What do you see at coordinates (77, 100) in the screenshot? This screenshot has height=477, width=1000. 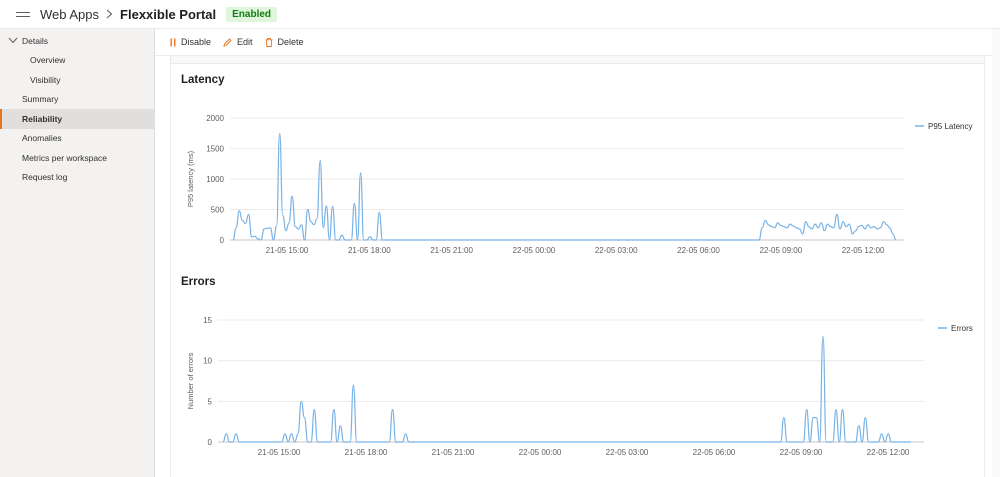 I see `sidebar-item-summary: Summary` at bounding box center [77, 100].